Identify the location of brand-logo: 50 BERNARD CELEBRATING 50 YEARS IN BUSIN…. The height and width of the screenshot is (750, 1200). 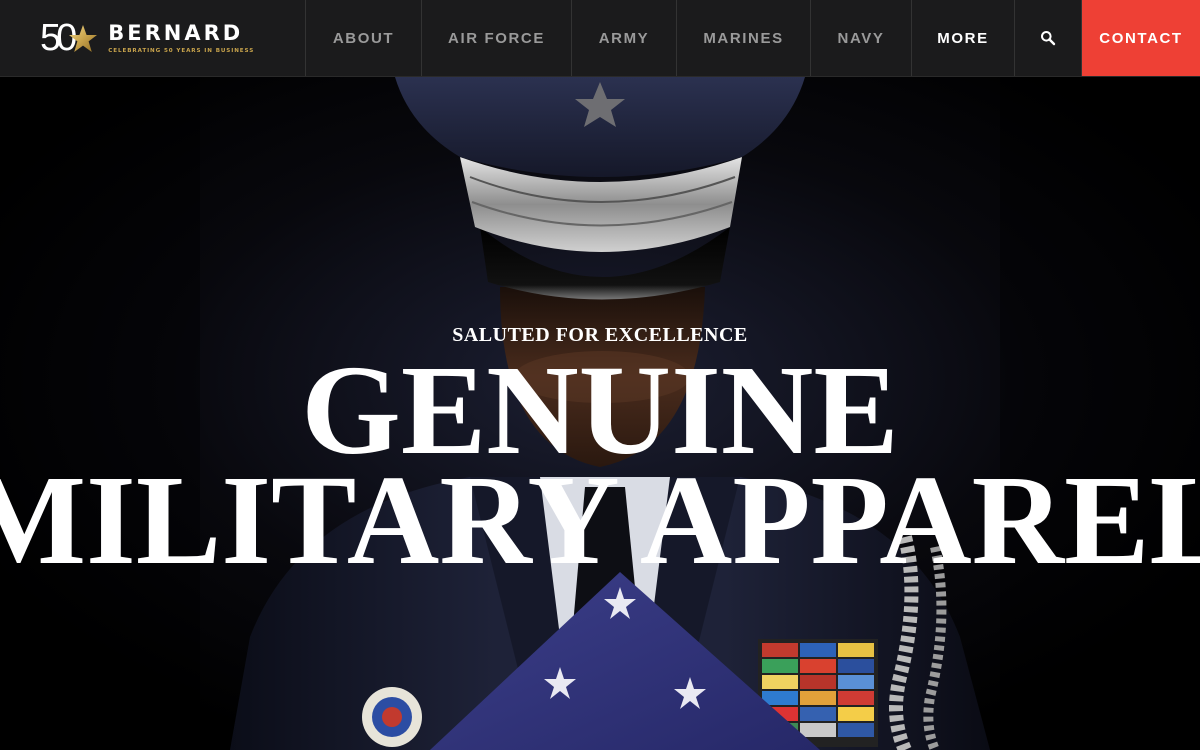
(153, 38).